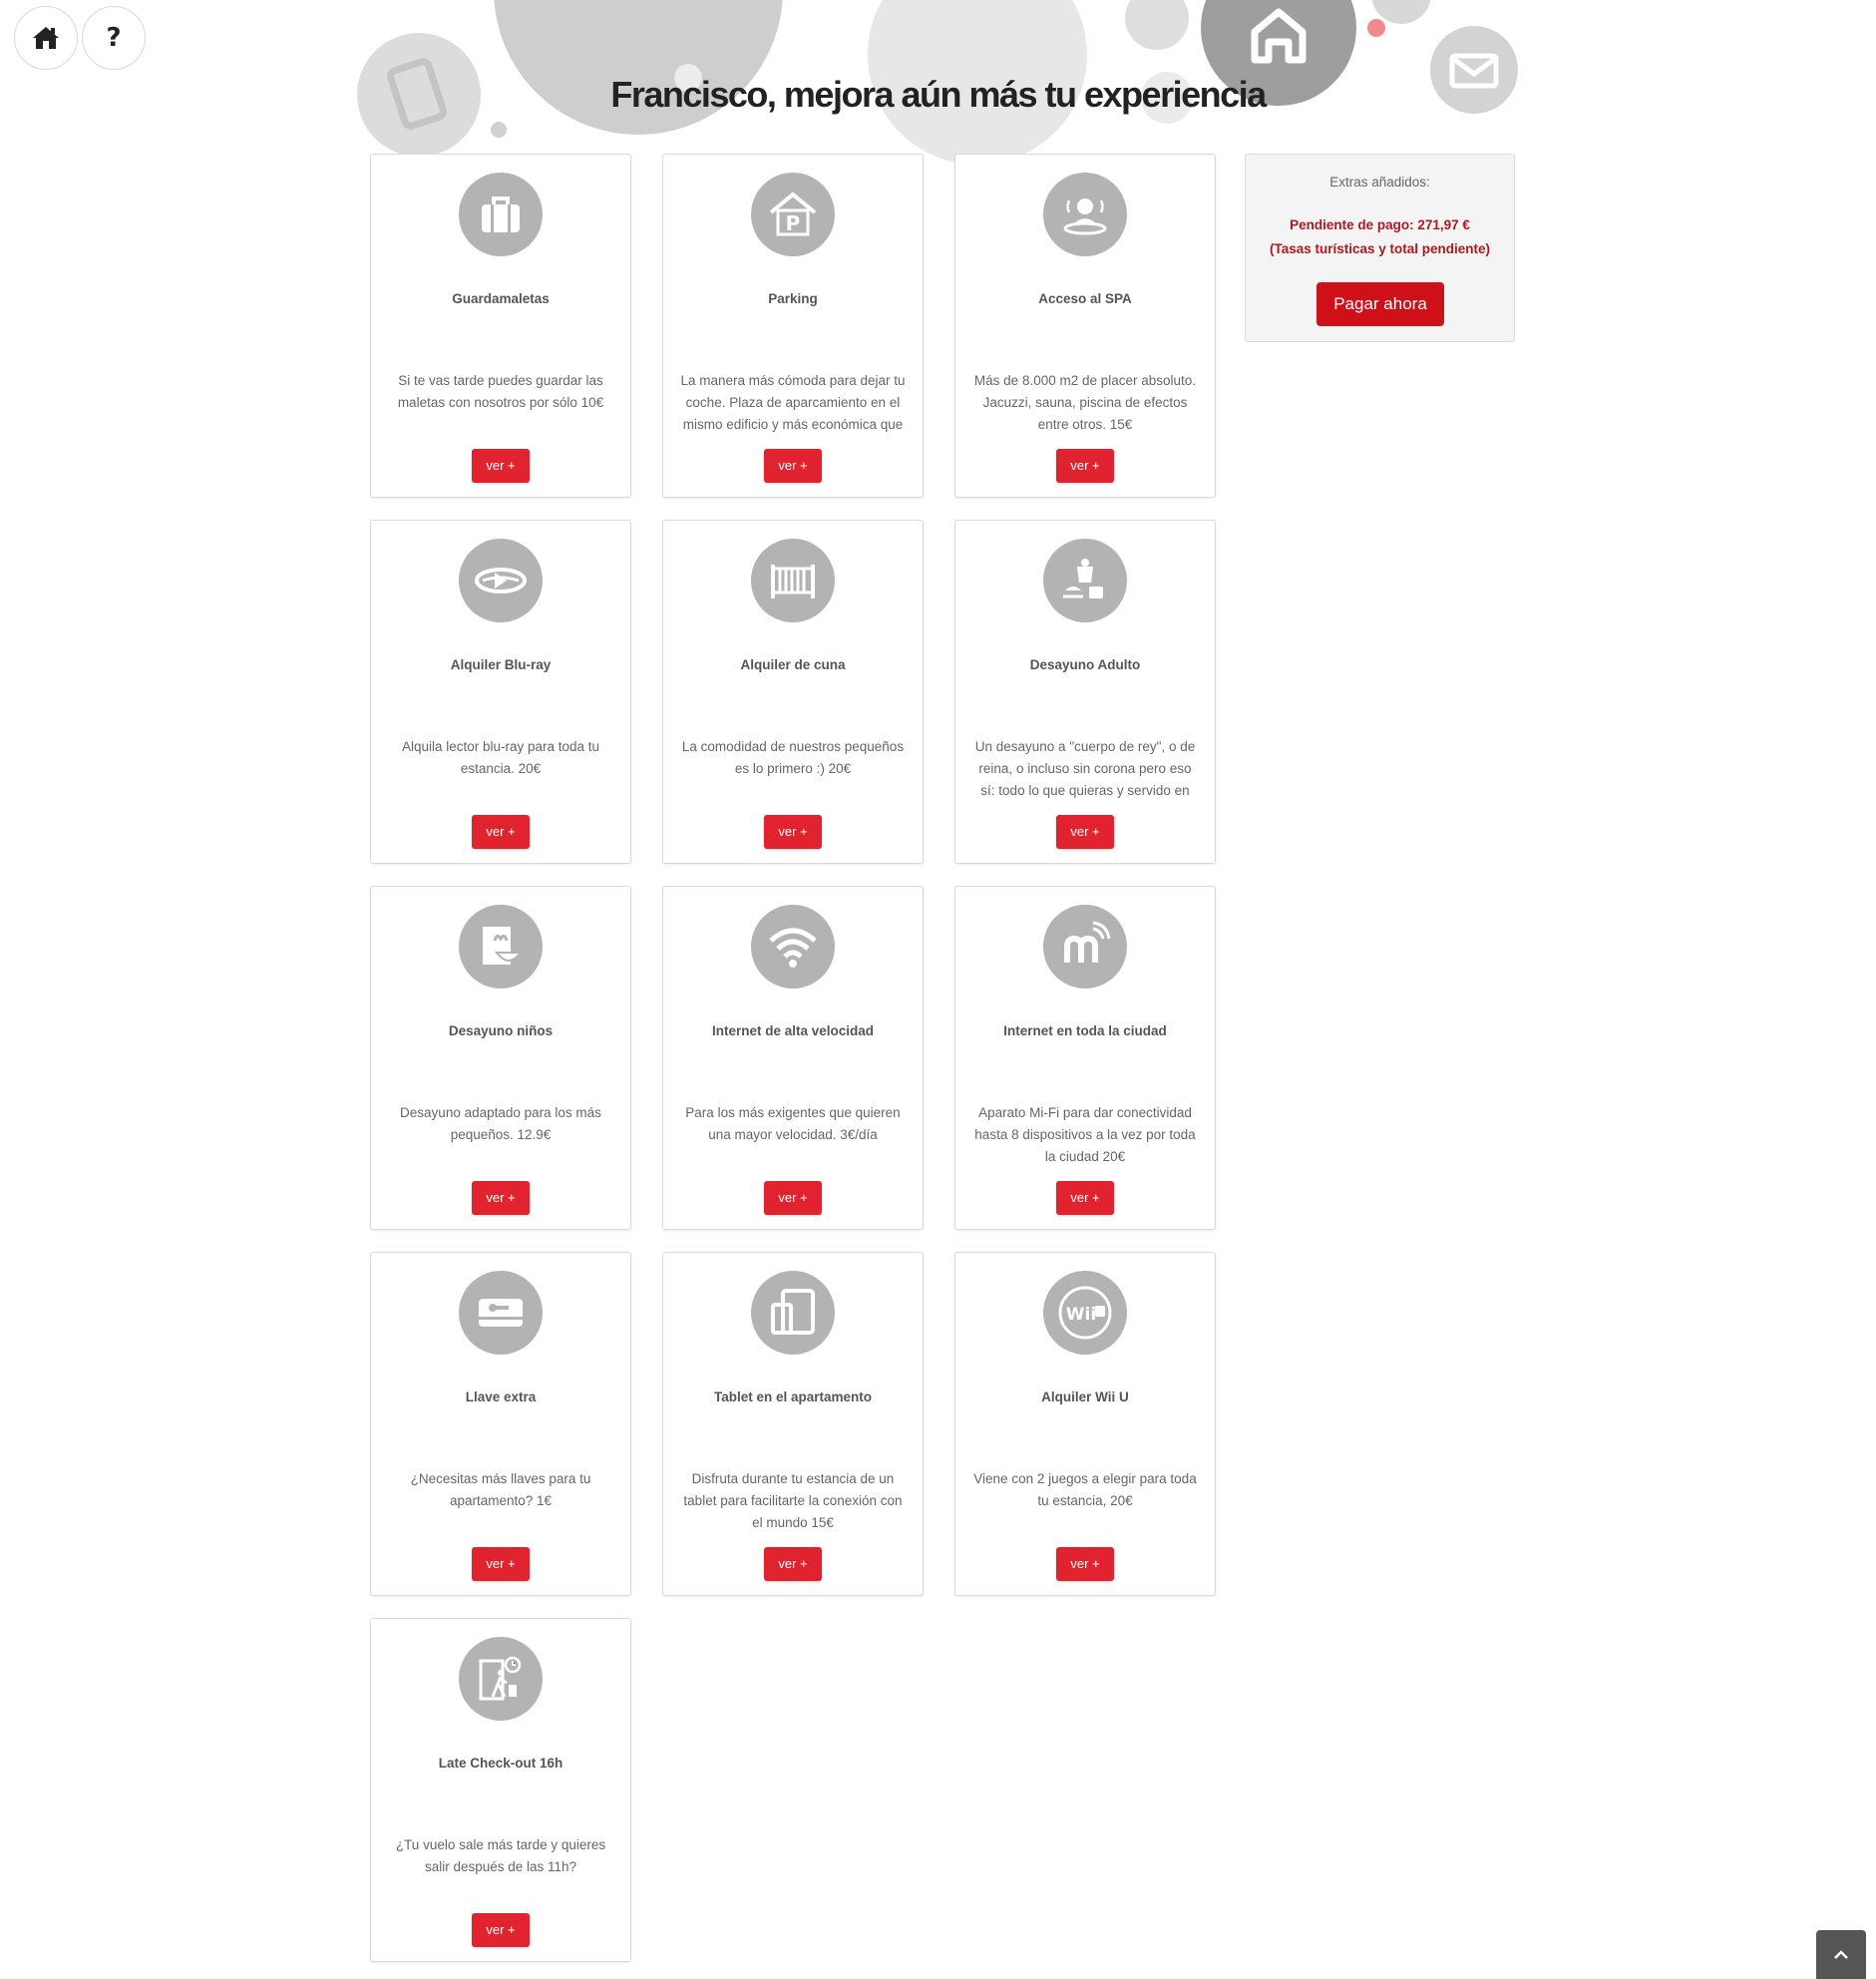 Image resolution: width=1876 pixels, height=1979 pixels. Describe the element at coordinates (793, 580) in the screenshot. I see `crib-icon` at that location.